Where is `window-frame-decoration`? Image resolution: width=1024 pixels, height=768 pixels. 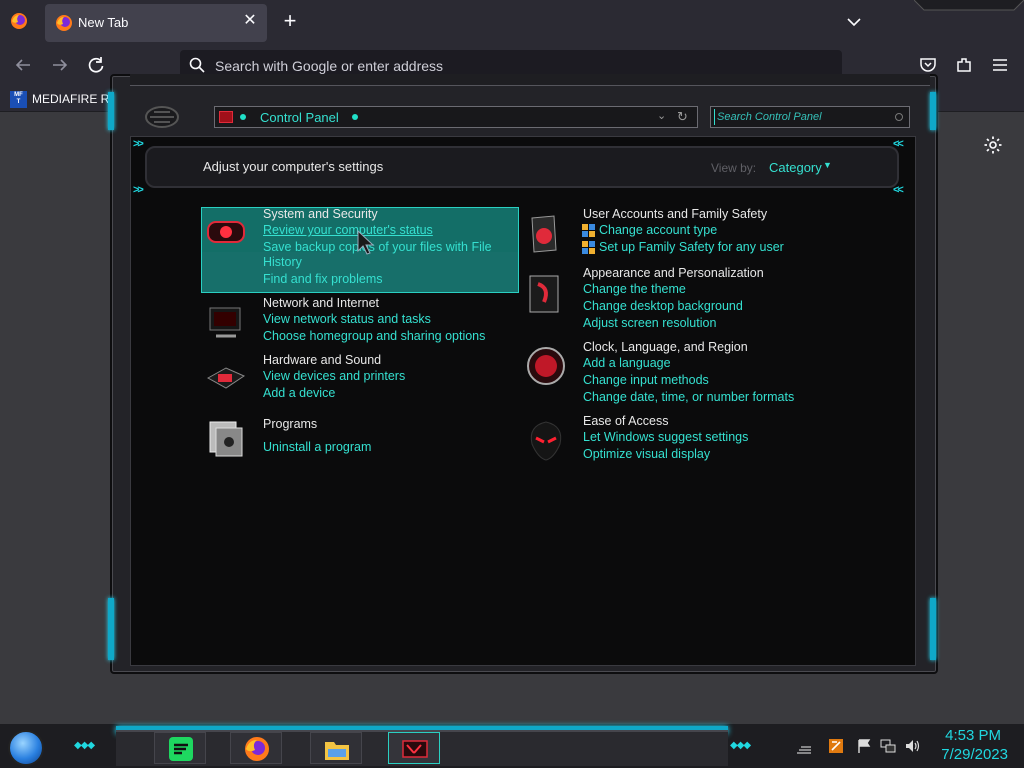 window-frame-decoration is located at coordinates (969, 5).